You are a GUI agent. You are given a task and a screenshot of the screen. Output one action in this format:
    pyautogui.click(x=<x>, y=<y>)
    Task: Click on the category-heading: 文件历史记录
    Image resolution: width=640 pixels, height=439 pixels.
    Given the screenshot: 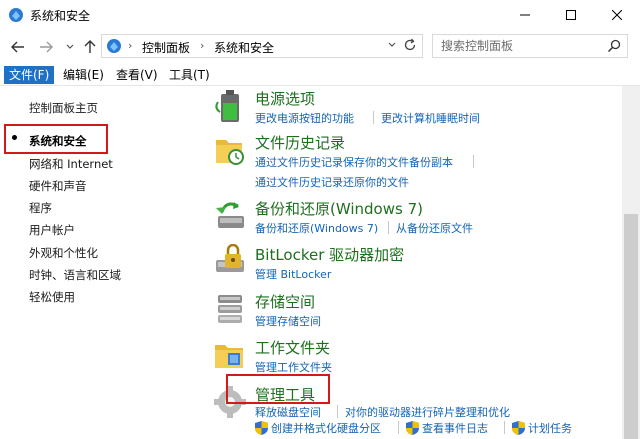 What is the action you would take?
    pyautogui.click(x=300, y=142)
    